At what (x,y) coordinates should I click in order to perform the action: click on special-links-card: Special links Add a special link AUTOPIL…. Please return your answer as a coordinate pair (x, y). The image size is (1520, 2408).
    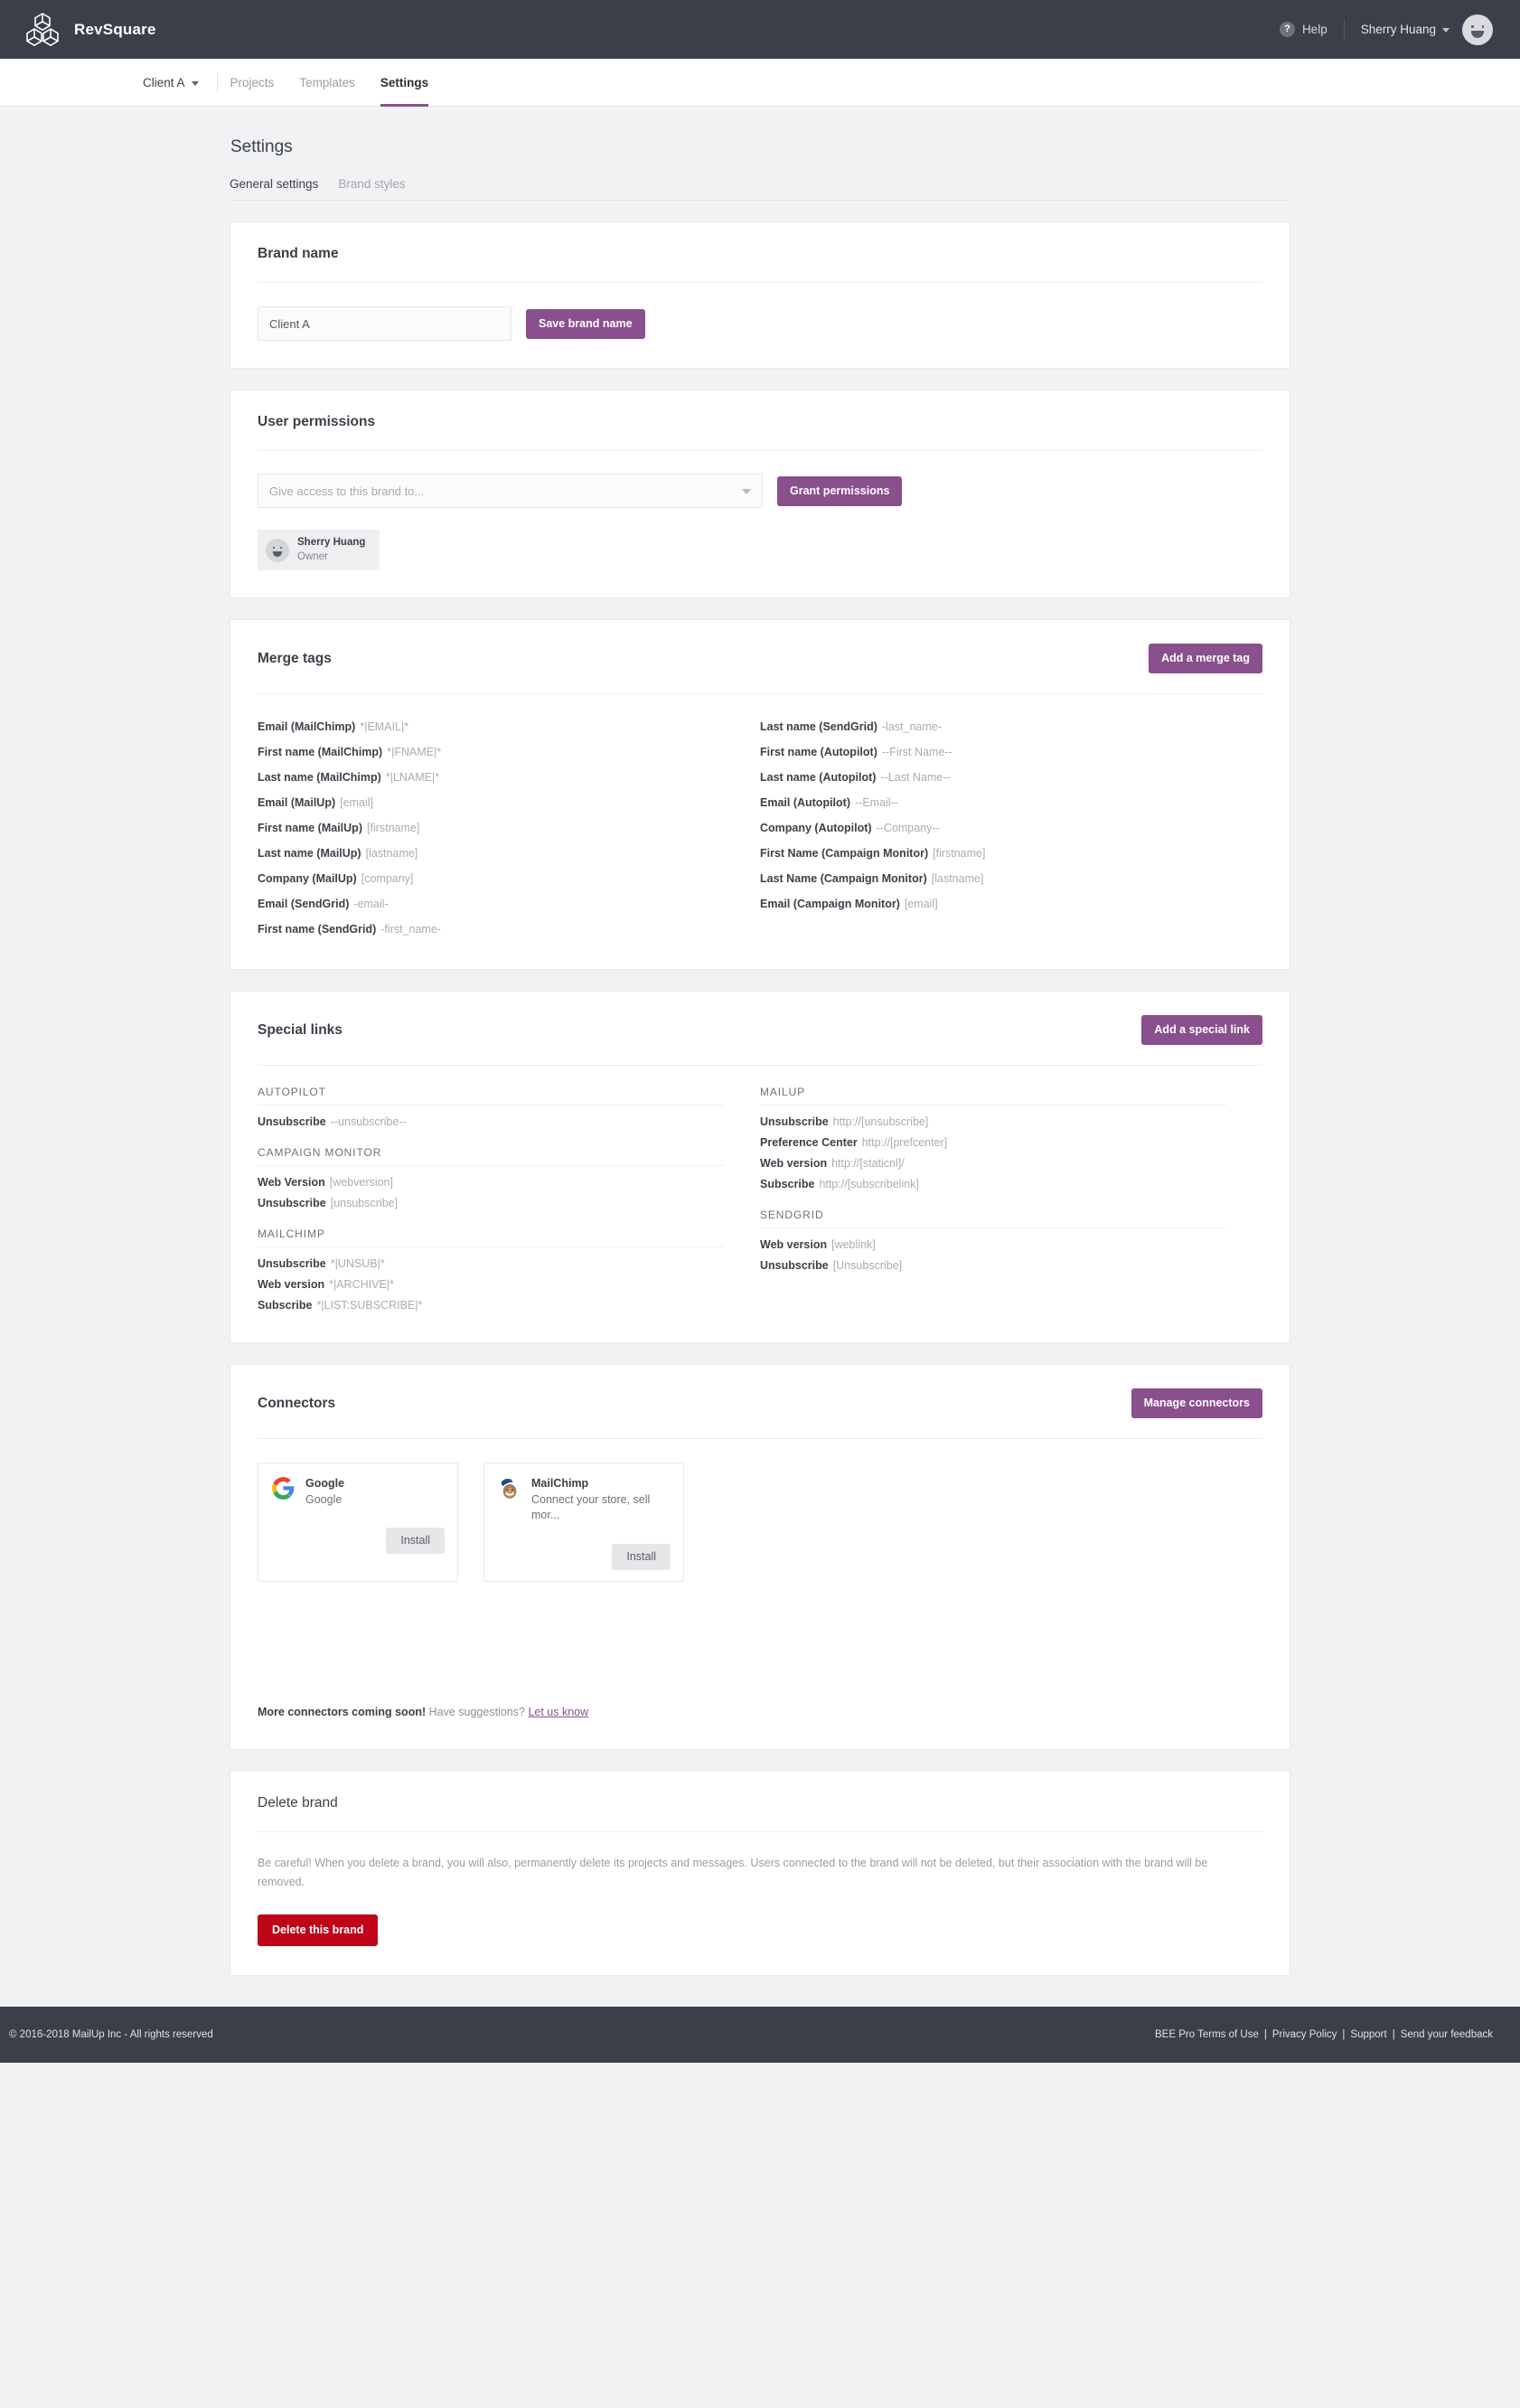
    Looking at the image, I should click on (760, 1167).